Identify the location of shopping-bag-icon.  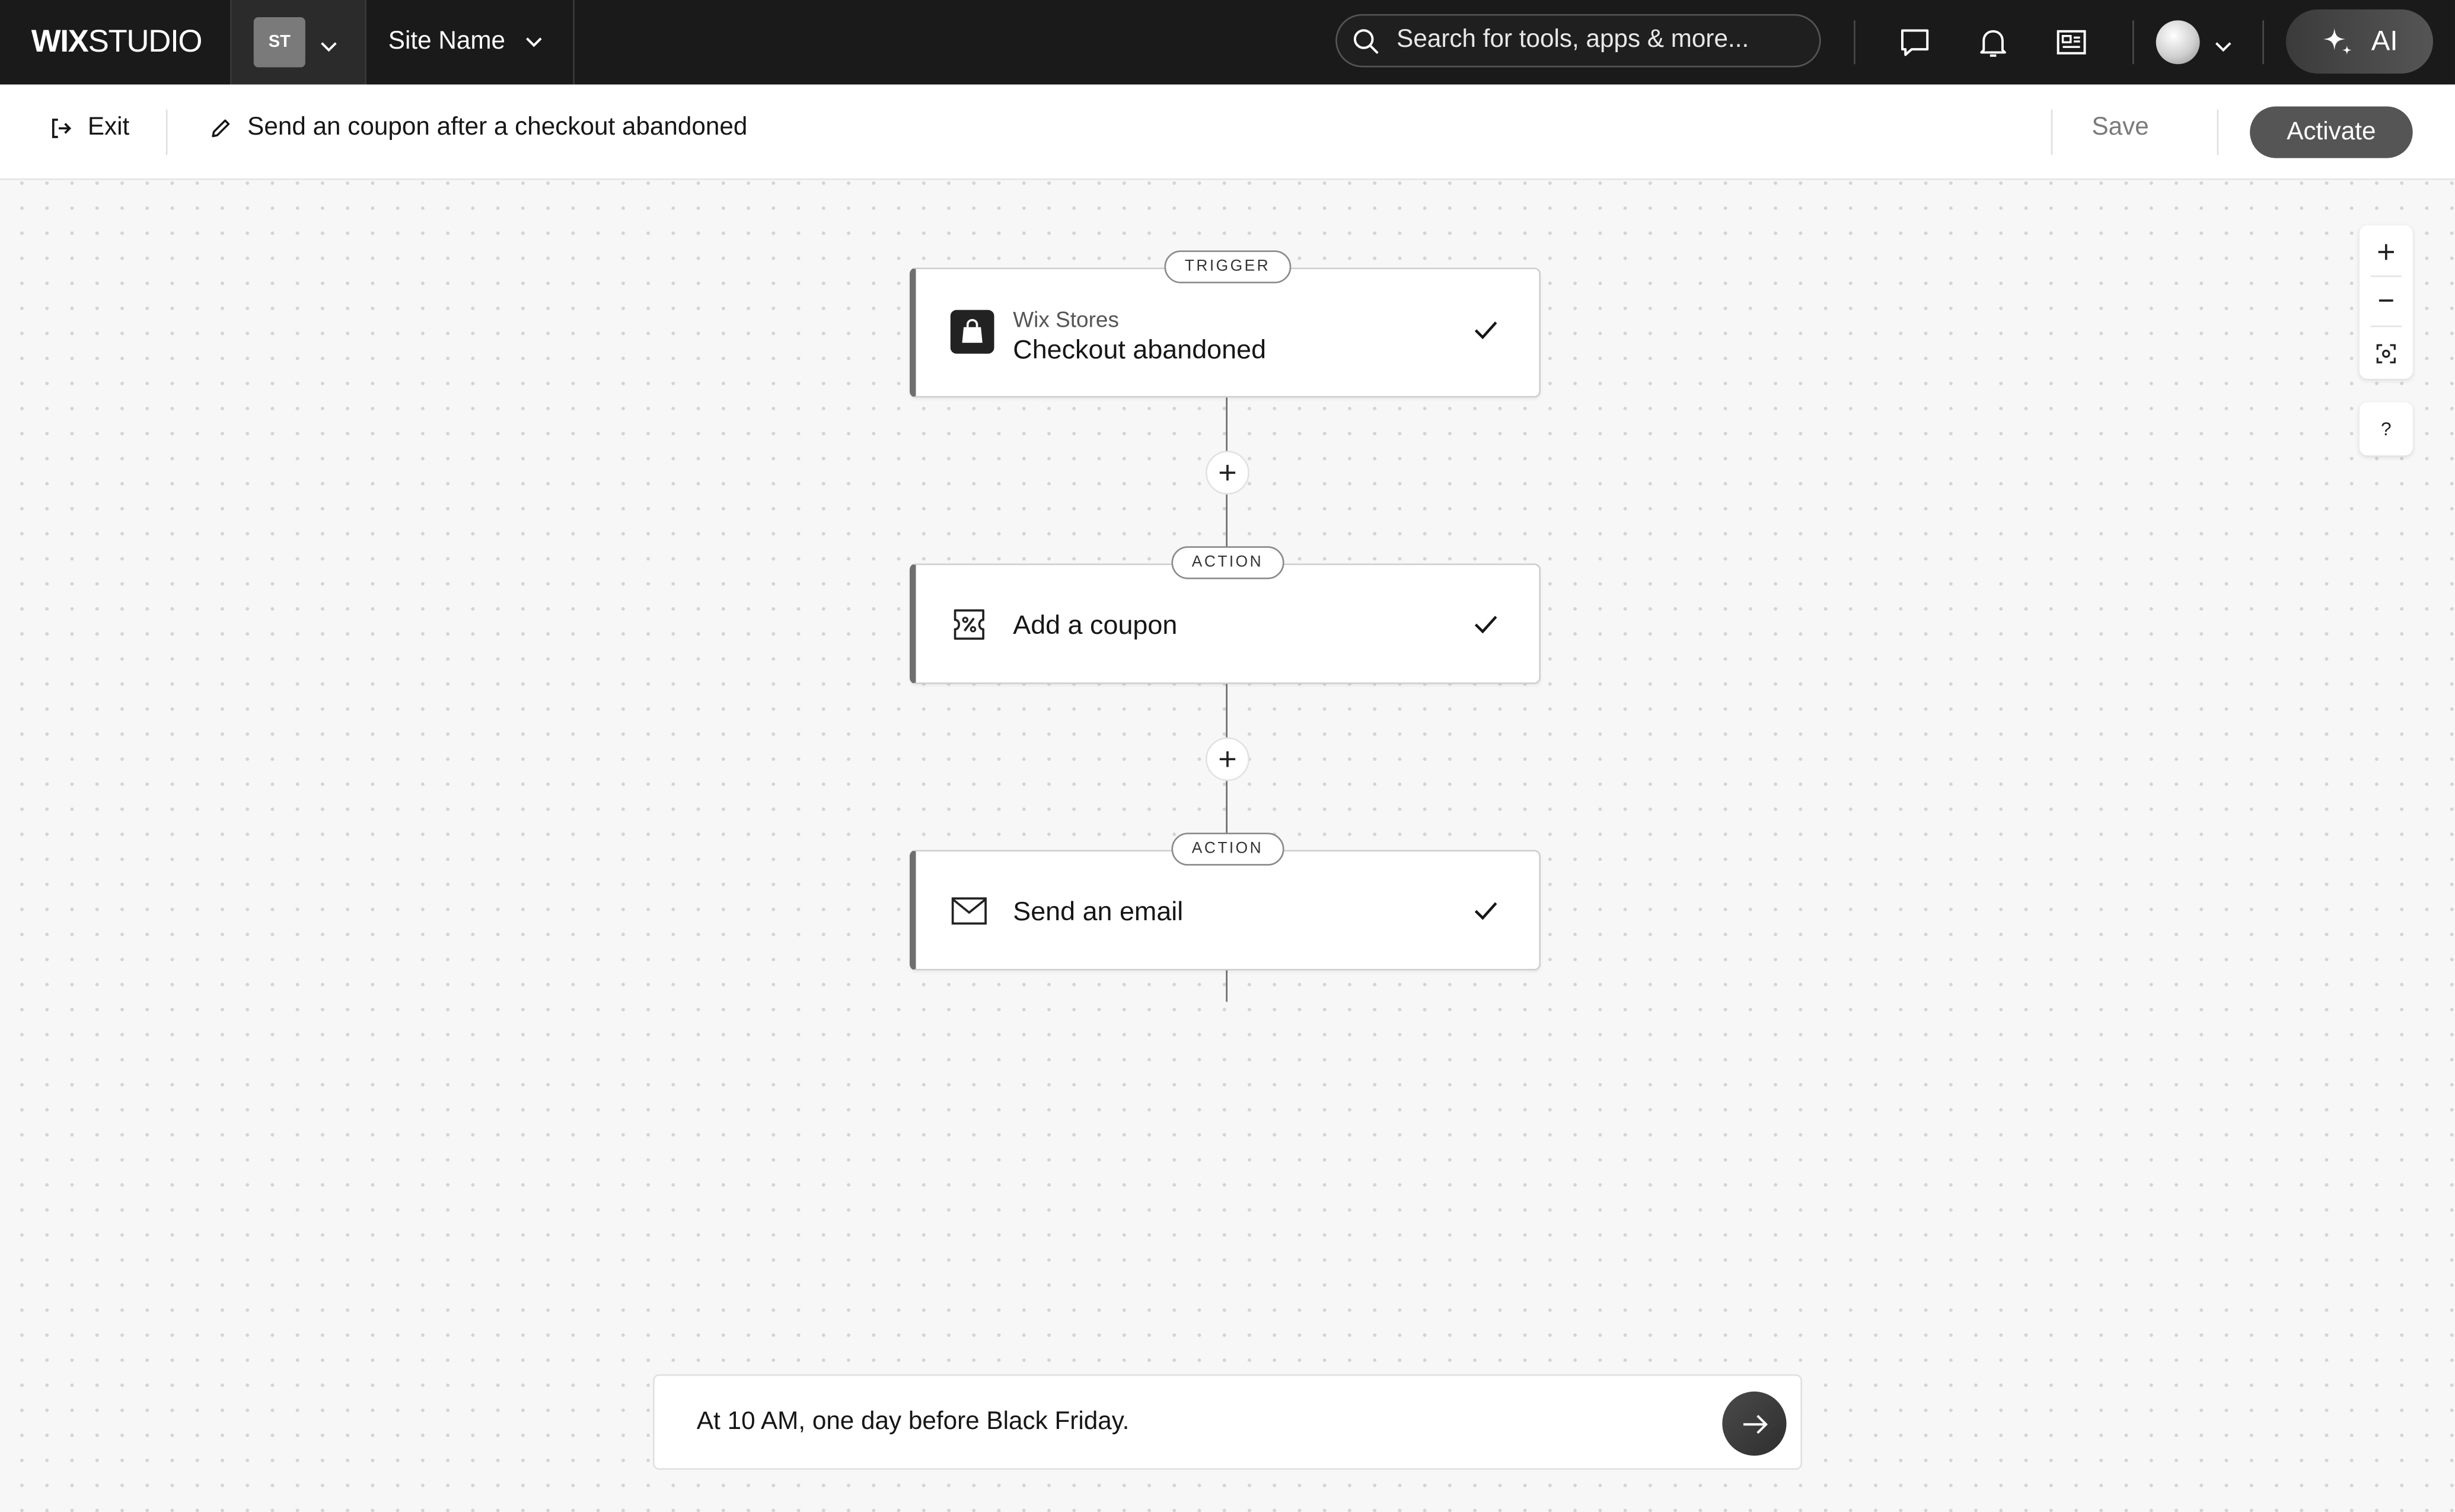
(972, 336).